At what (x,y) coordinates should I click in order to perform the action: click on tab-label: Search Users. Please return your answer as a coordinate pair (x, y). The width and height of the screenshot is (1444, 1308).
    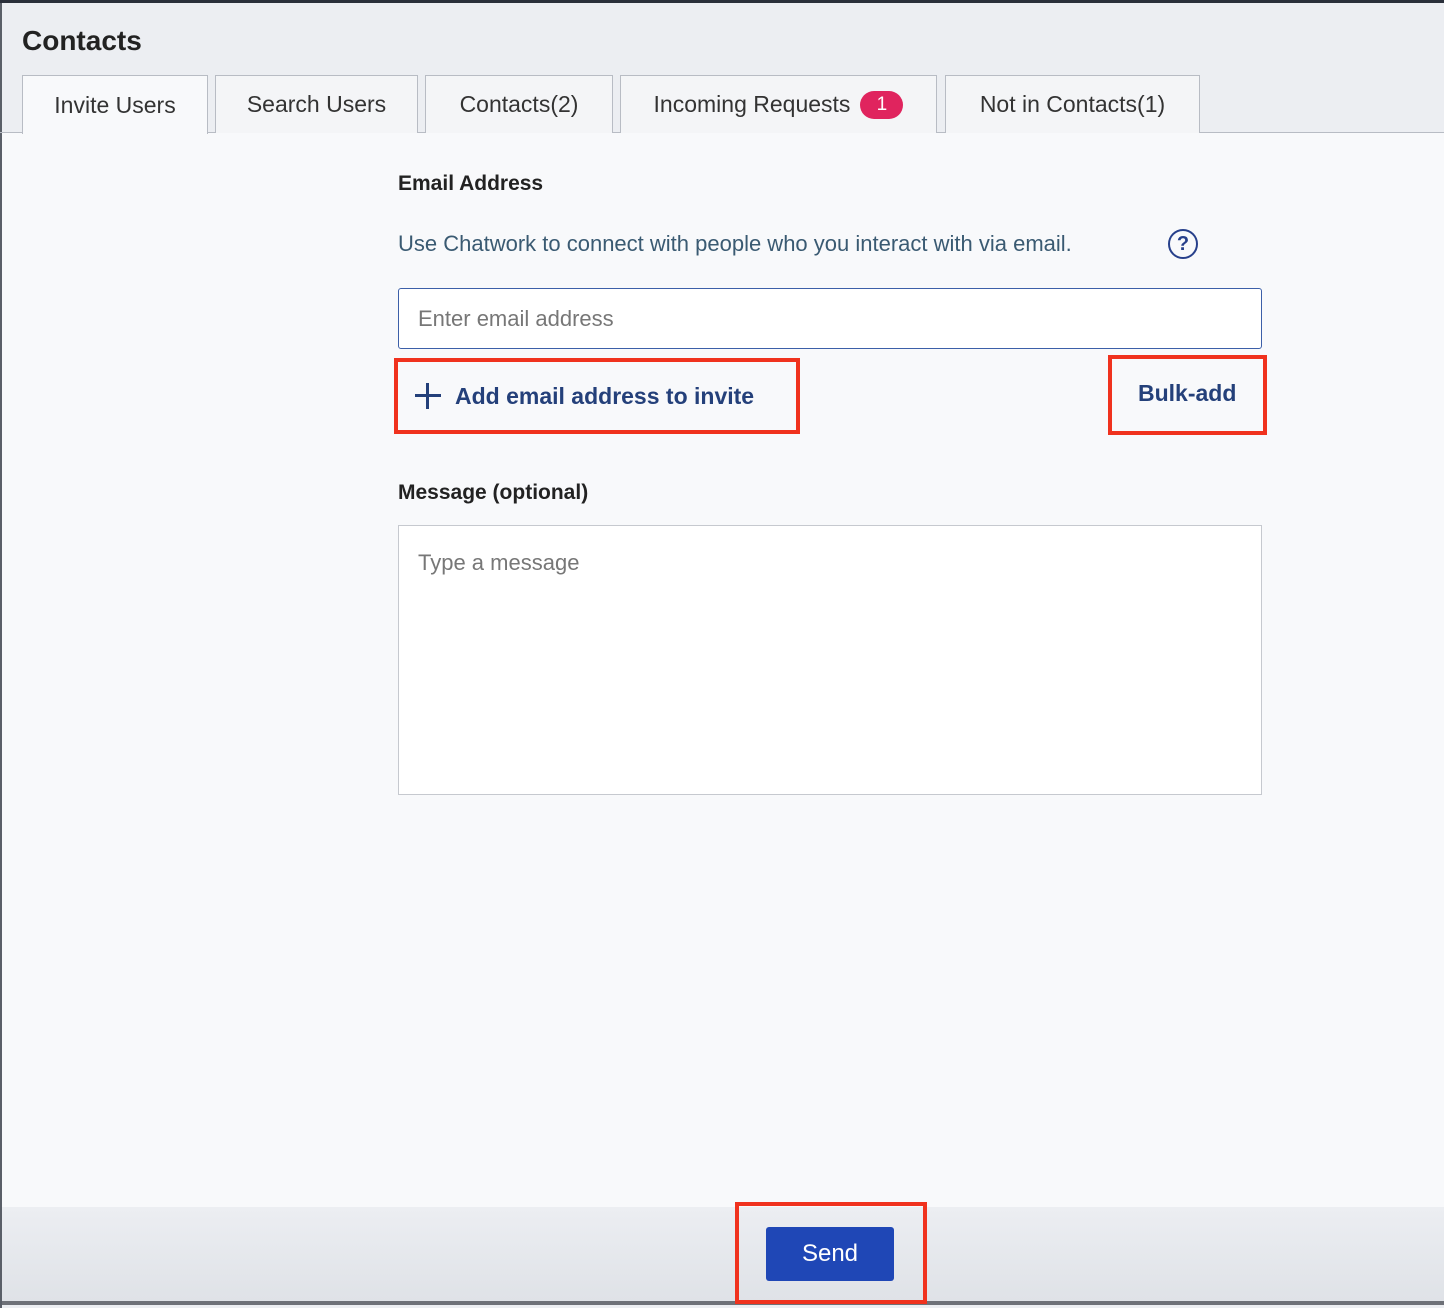
    Looking at the image, I should click on (316, 104).